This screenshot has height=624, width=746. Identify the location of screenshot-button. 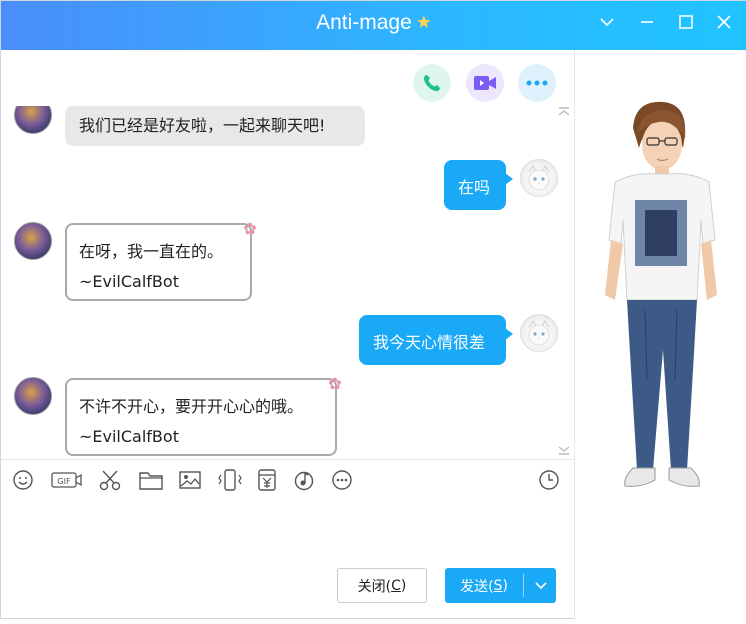
(110, 480).